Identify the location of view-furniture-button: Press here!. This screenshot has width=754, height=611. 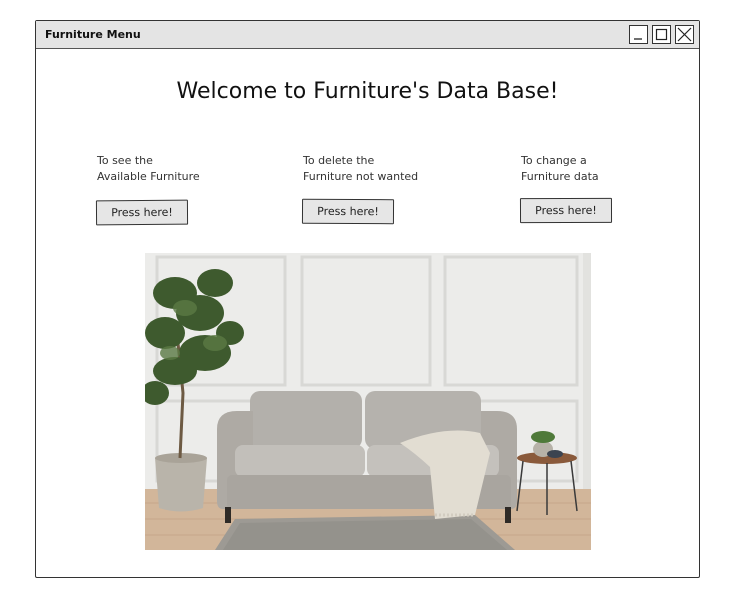
(142, 212).